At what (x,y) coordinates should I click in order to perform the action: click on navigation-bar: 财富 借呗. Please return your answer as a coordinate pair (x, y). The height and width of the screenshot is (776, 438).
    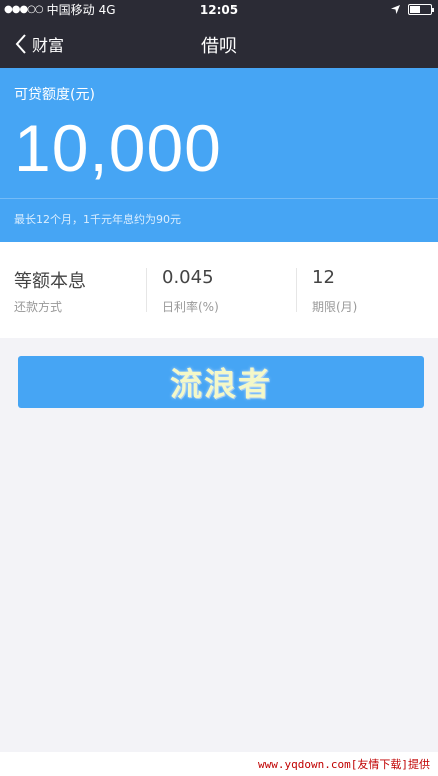
    Looking at the image, I should click on (219, 44).